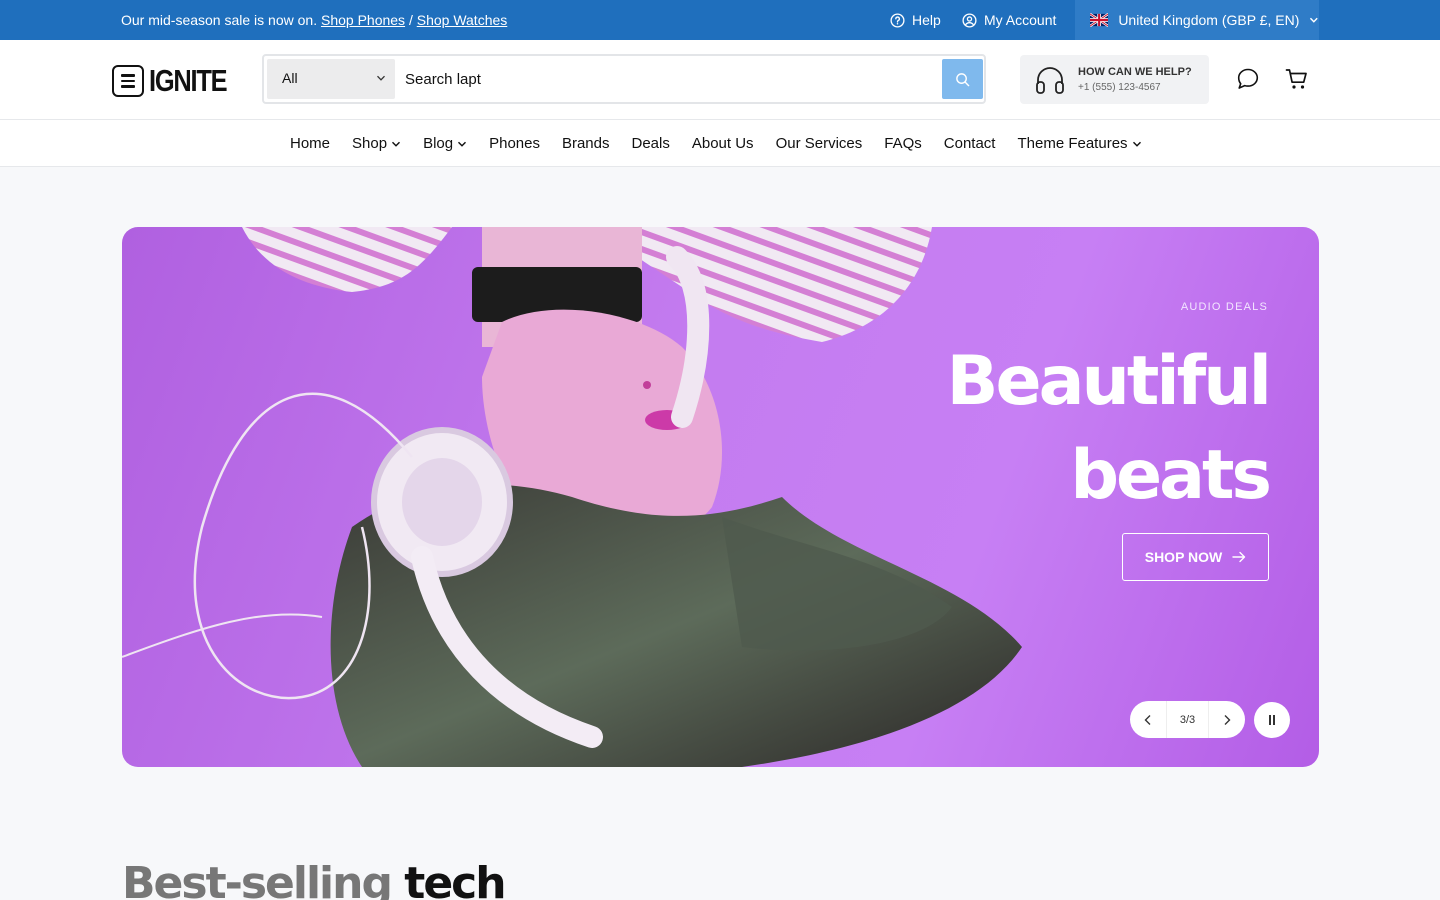 This screenshot has width=1440, height=900. I want to click on nav-item-about-us: About Us, so click(723, 143).